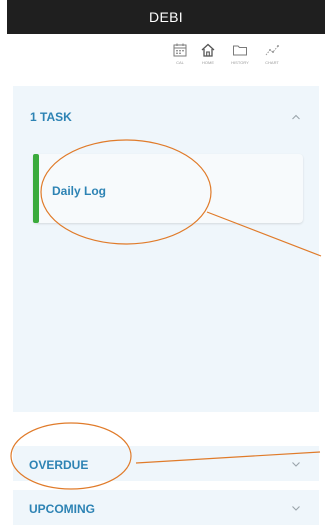 The height and width of the screenshot is (527, 325). I want to click on calendar-icon, so click(180, 50).